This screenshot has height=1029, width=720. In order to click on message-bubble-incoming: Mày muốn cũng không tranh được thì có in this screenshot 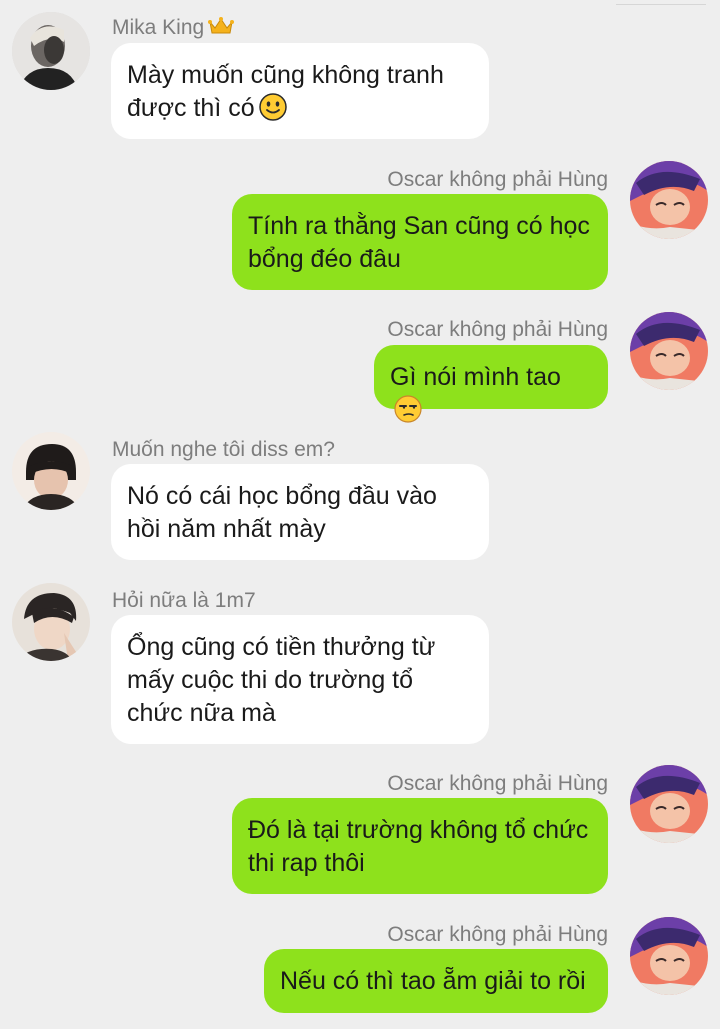, I will do `click(300, 91)`.